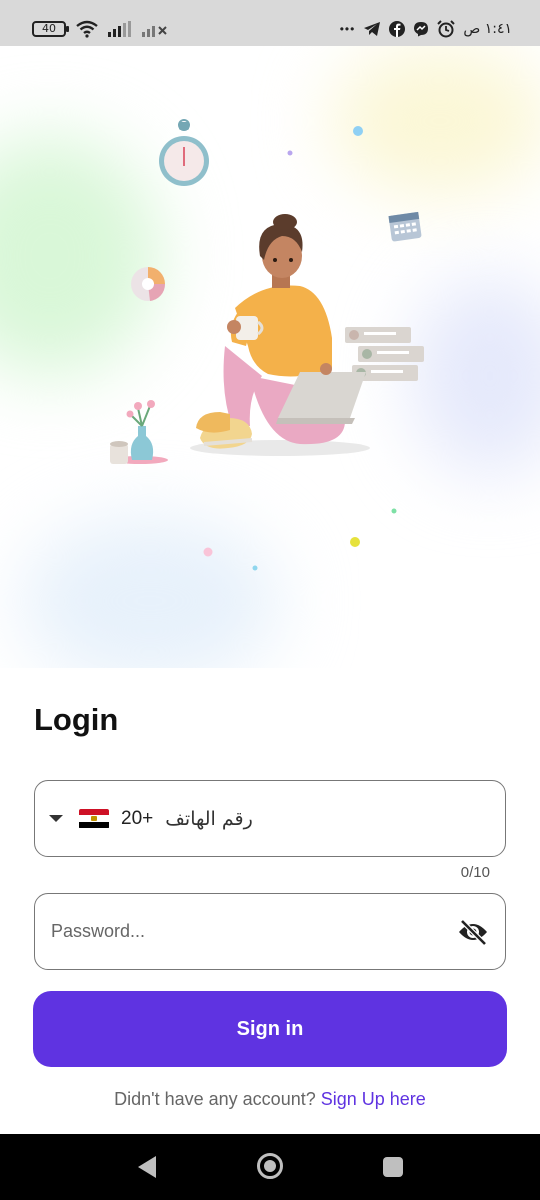 This screenshot has height=1200, width=540. Describe the element at coordinates (280, 818) in the screenshot. I see `phone-input` at that location.